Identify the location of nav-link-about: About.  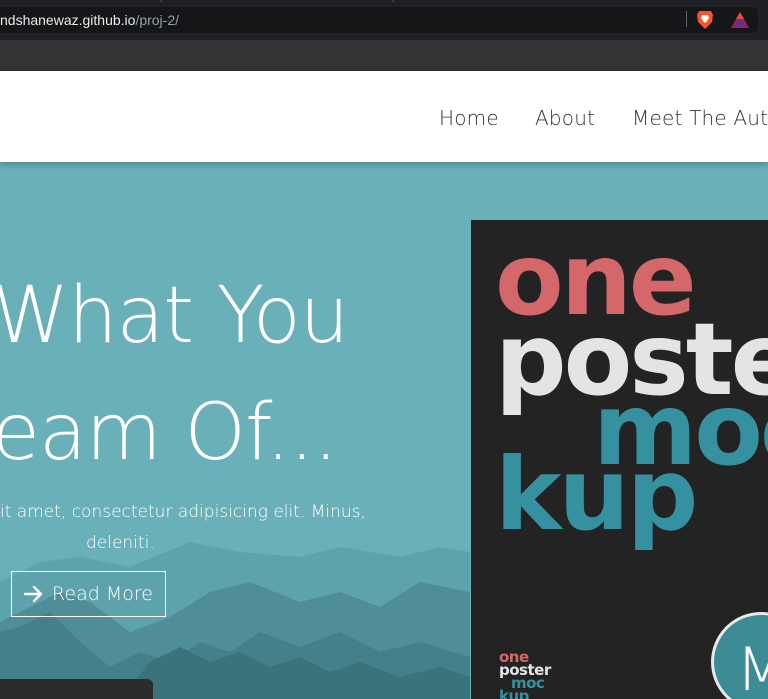
(565, 118).